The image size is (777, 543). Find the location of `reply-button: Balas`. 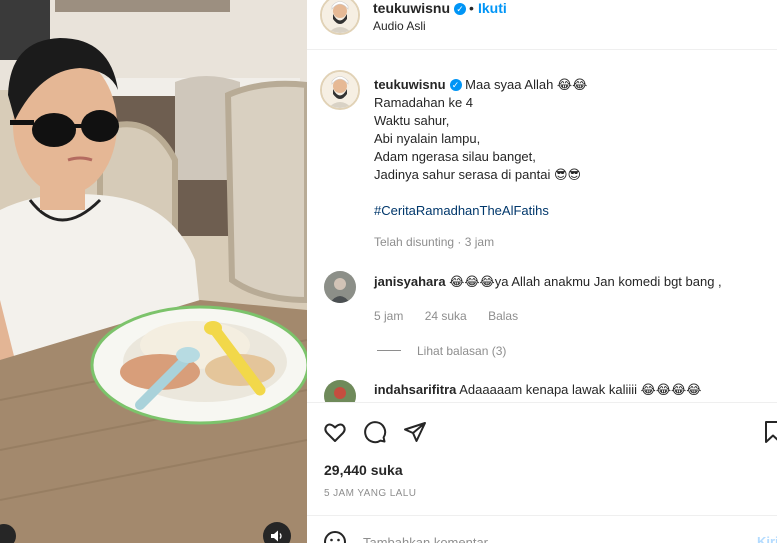

reply-button: Balas is located at coordinates (503, 316).